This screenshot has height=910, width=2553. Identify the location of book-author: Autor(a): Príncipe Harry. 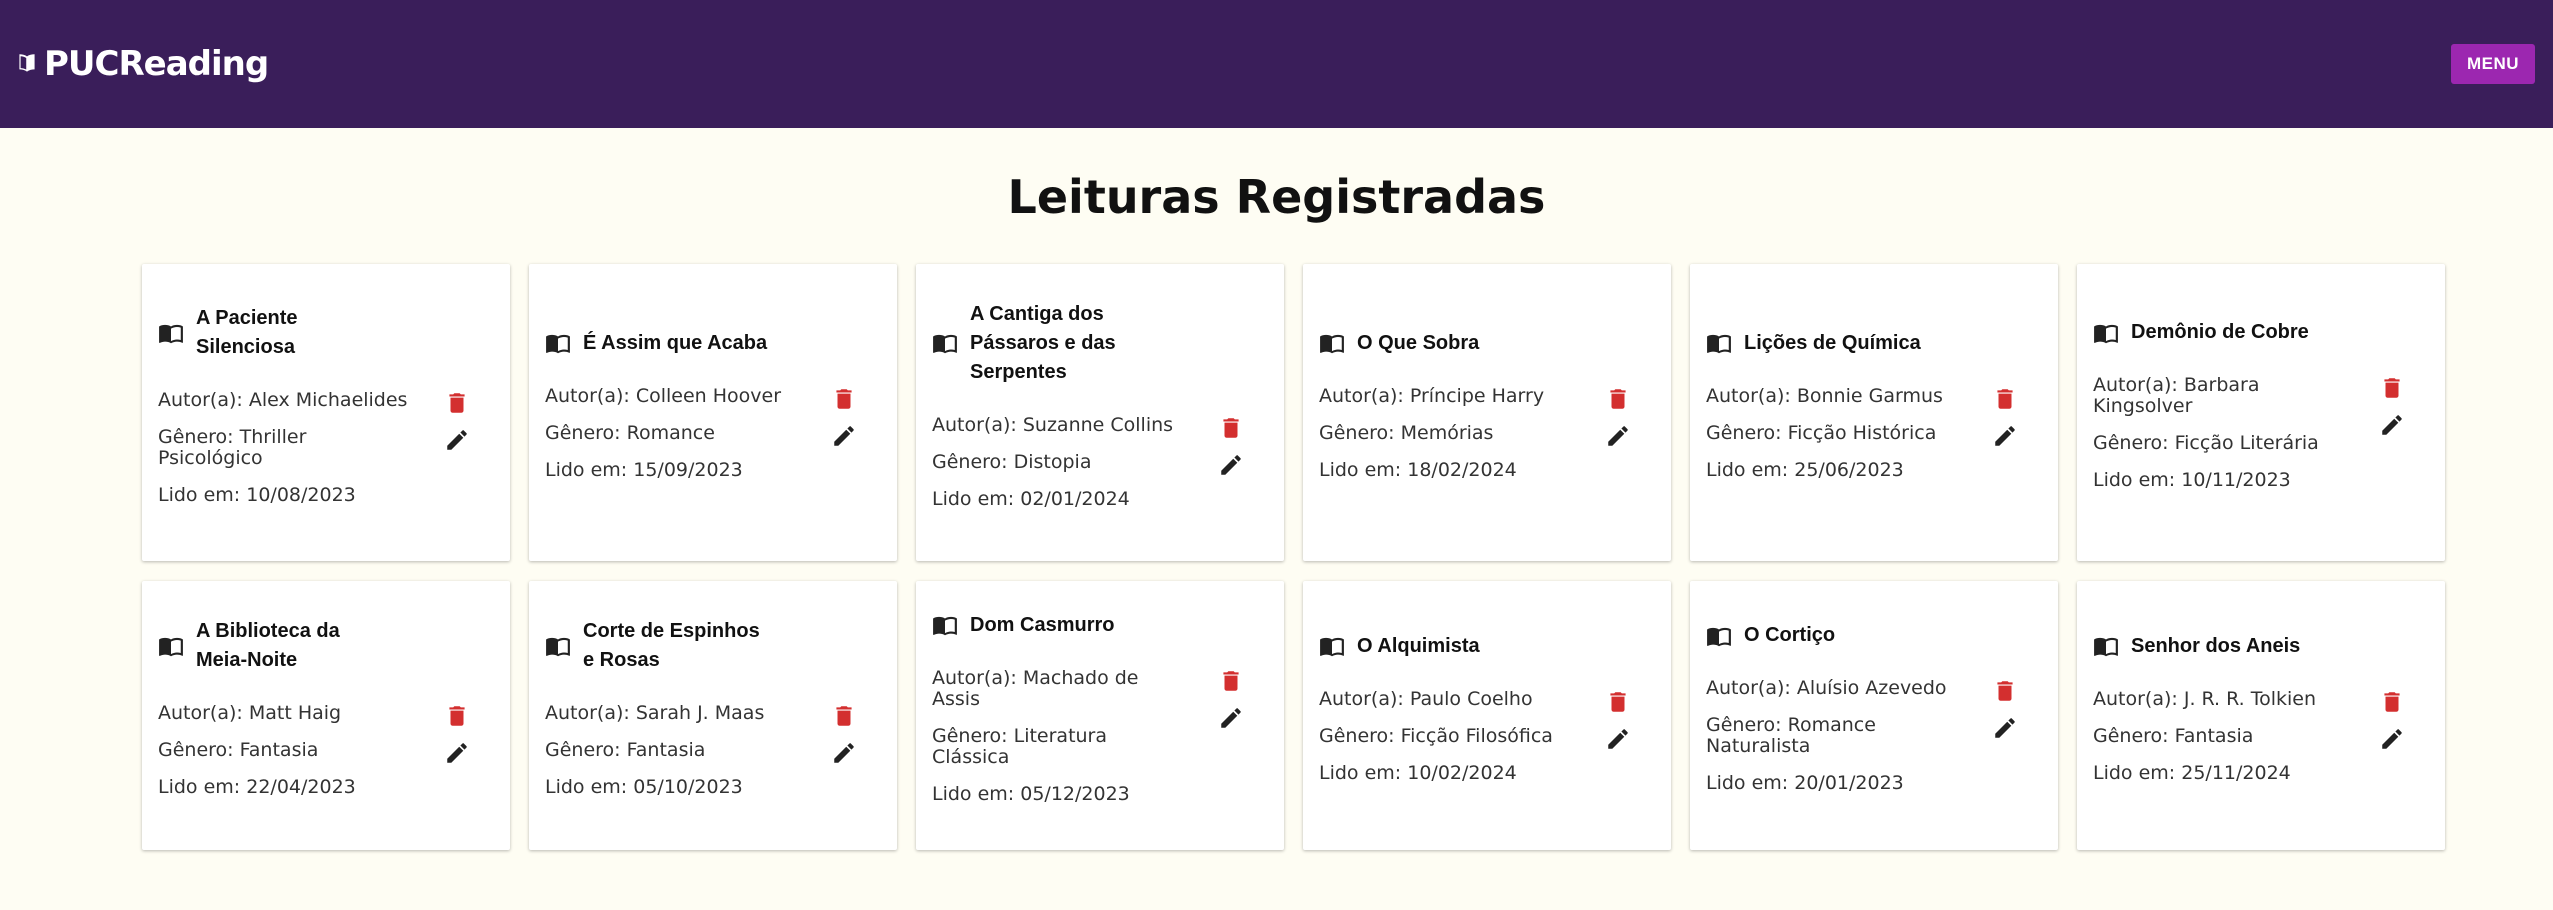
(1432, 395).